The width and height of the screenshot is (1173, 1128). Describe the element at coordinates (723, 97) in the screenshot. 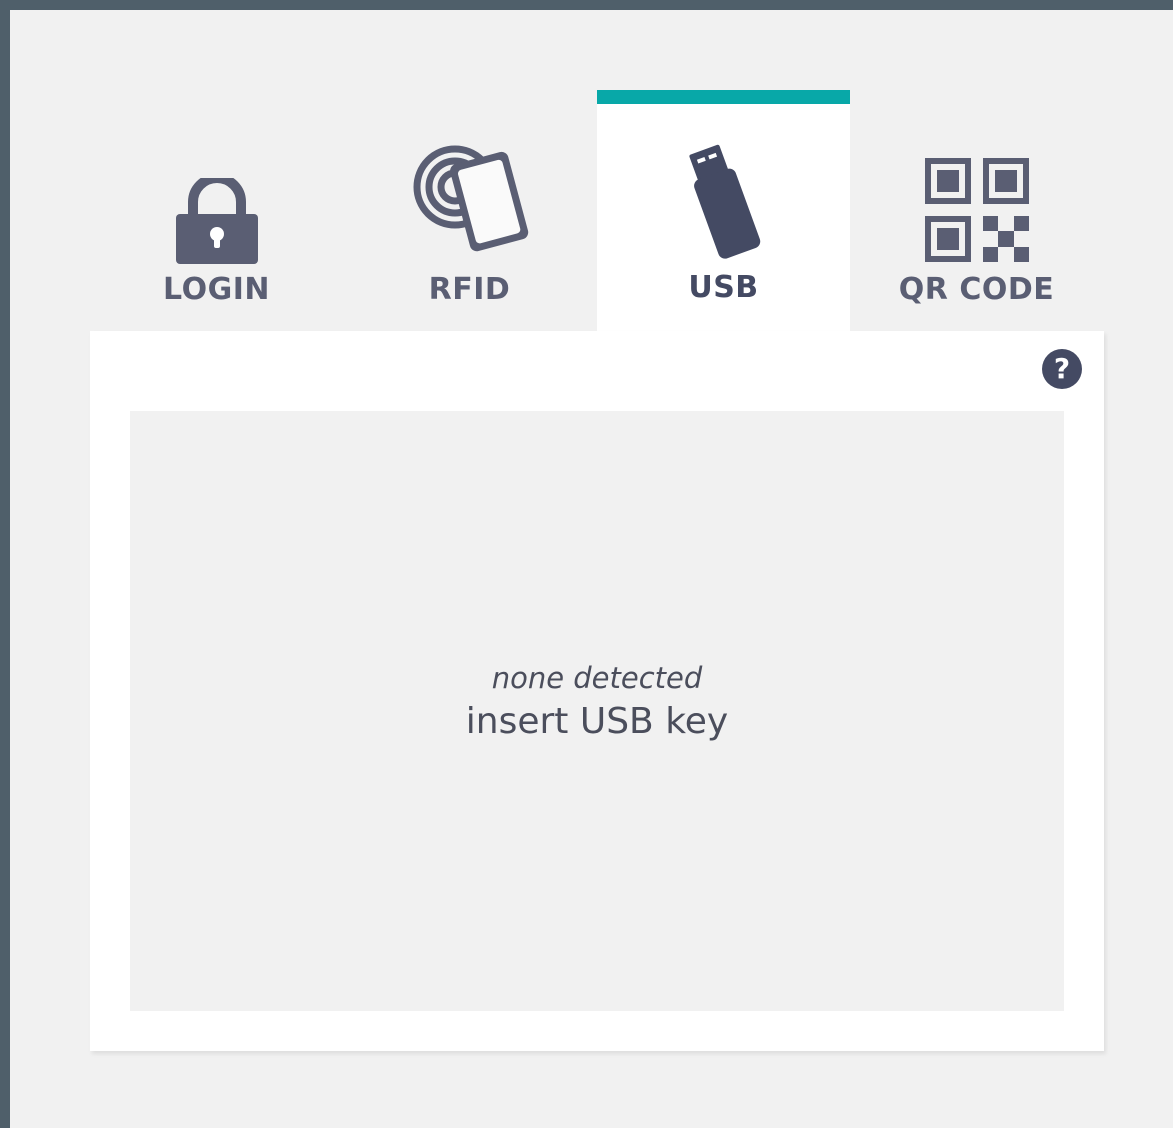

I see `active-tab-indicator` at that location.